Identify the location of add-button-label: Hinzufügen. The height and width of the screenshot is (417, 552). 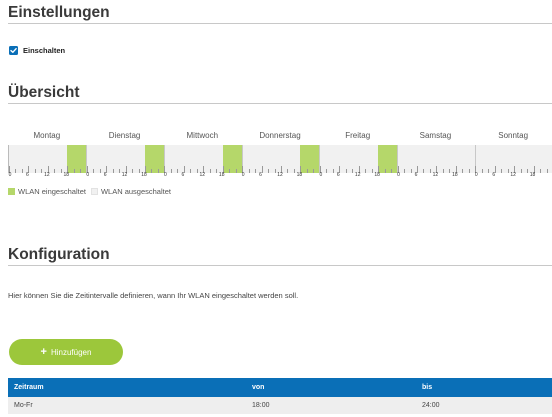
(71, 352).